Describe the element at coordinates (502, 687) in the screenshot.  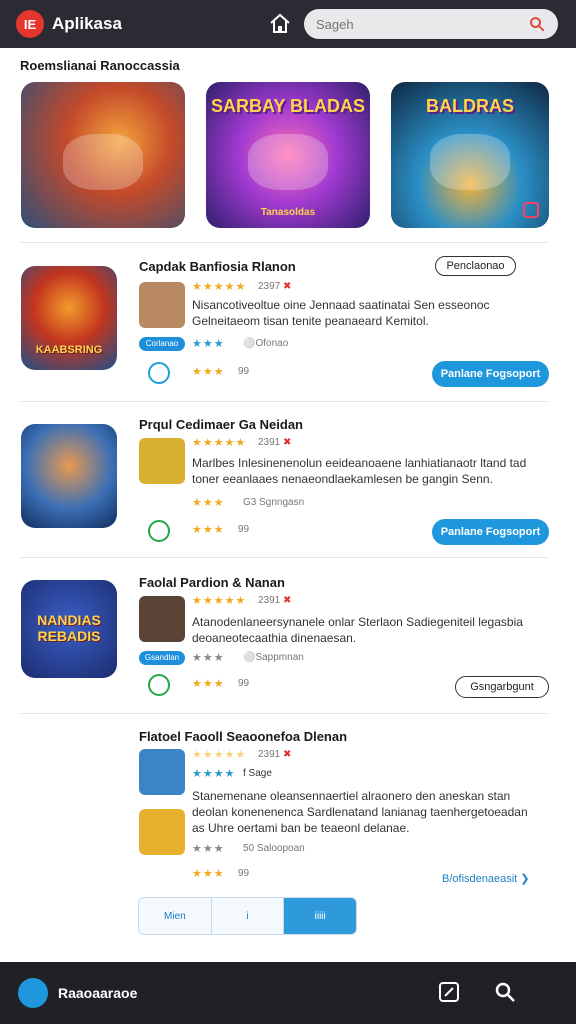
I see `action-button: Gsngarbgunt` at that location.